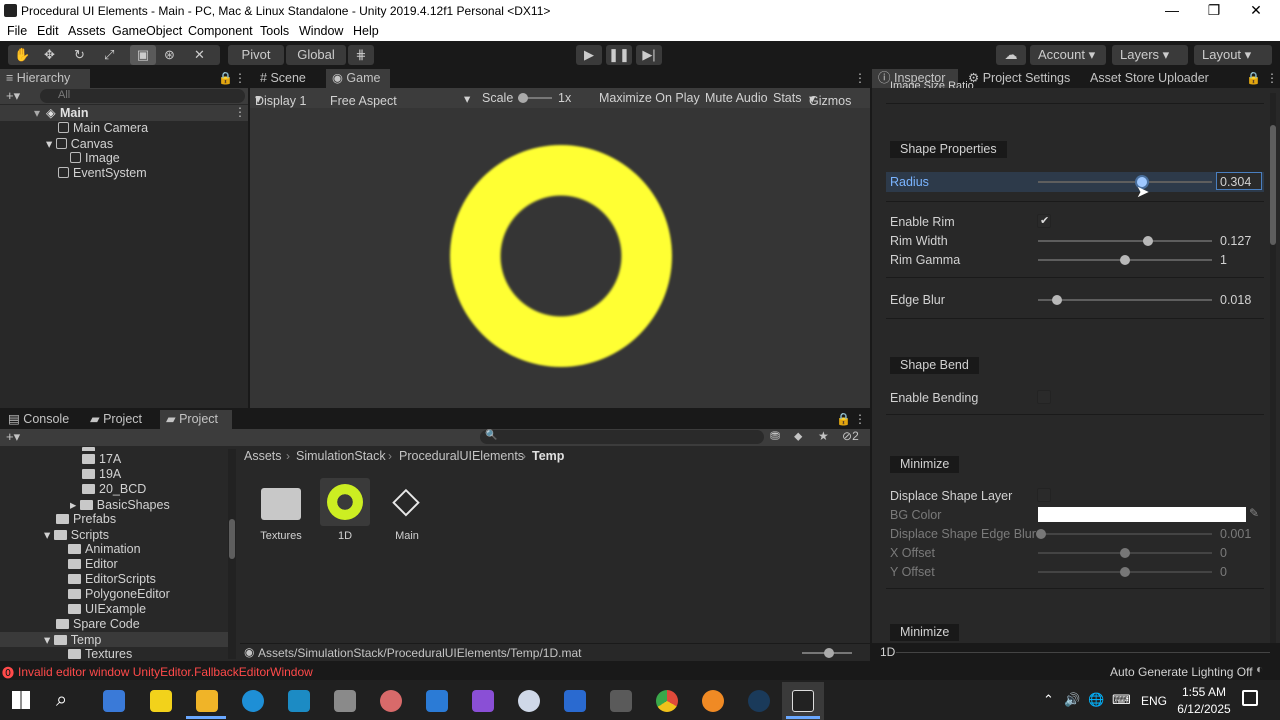  What do you see at coordinates (358, 78) in the screenshot?
I see `tab-game: ◉ Game` at bounding box center [358, 78].